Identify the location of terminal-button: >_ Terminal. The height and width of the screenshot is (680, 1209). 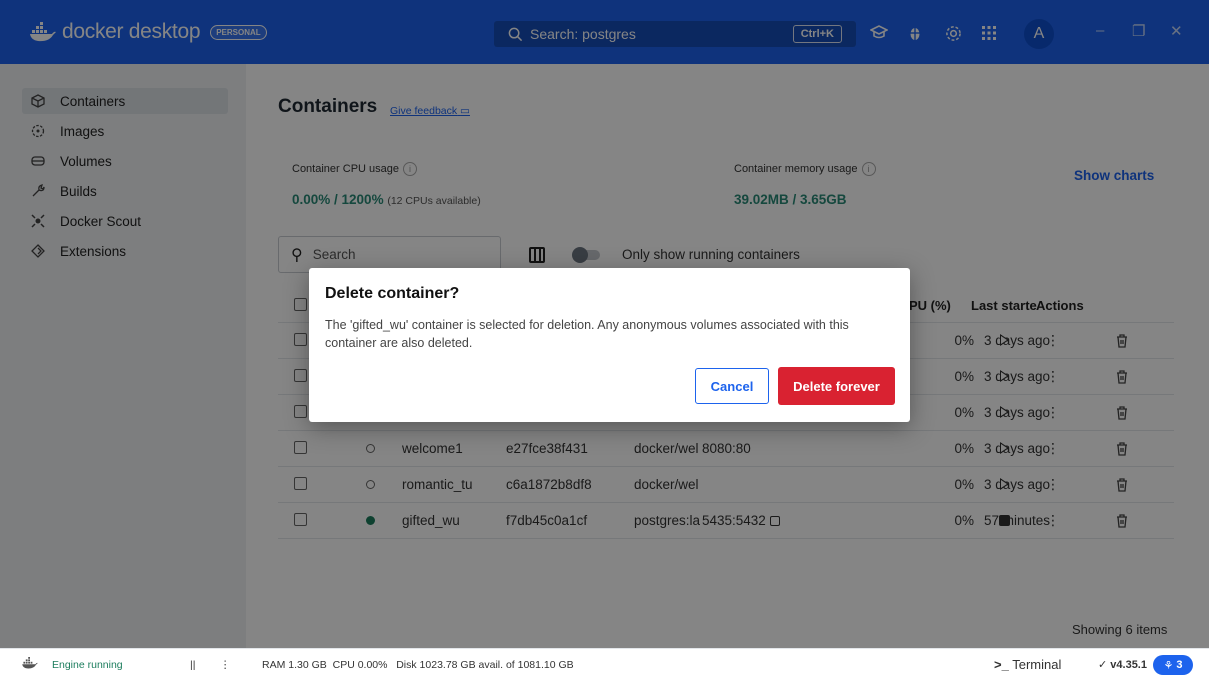
(1027, 664).